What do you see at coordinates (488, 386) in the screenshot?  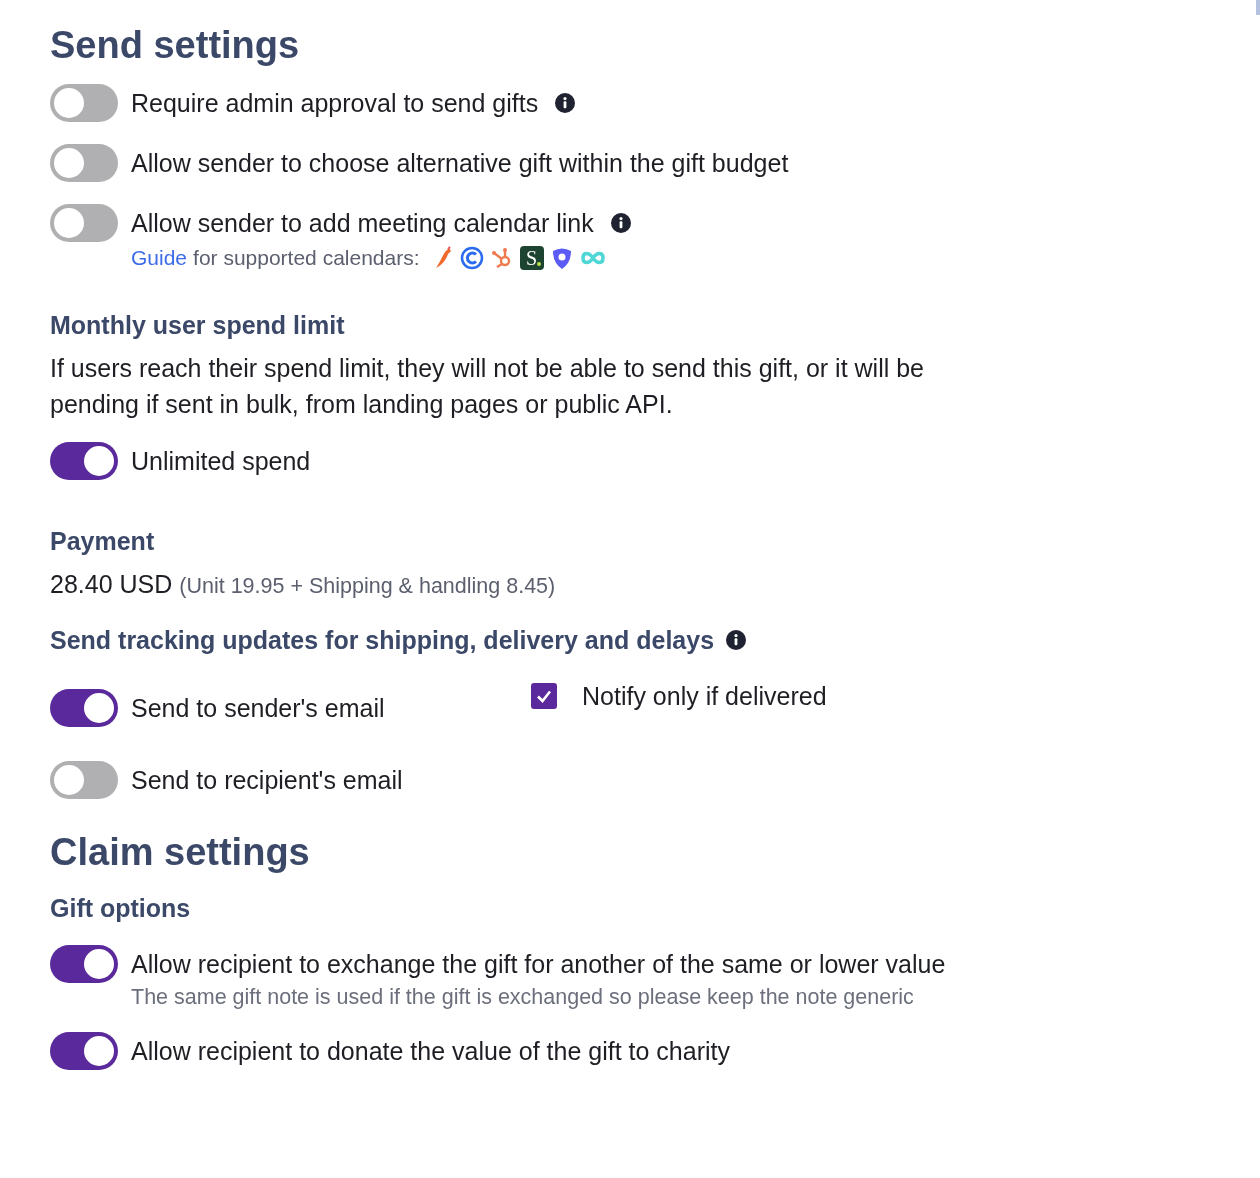 I see `description-text: If users reach their spend limit, they will not be able to send this gift, or it will be pending if sent in bulk, from landing pages or public API.` at bounding box center [488, 386].